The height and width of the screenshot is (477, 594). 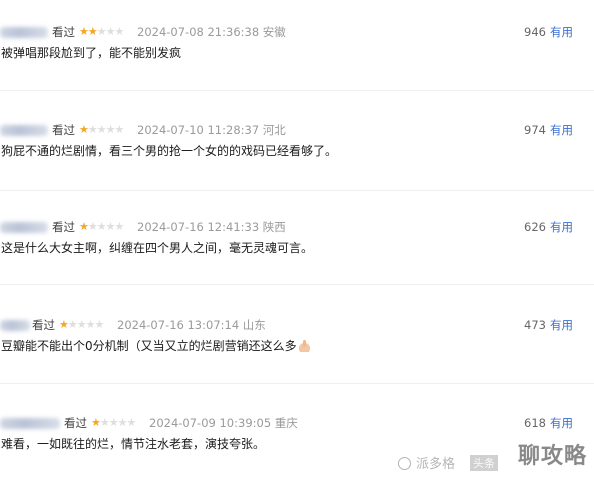 What do you see at coordinates (211, 130) in the screenshot?
I see `review-date: 2024-07-10 11:28:37 河北` at bounding box center [211, 130].